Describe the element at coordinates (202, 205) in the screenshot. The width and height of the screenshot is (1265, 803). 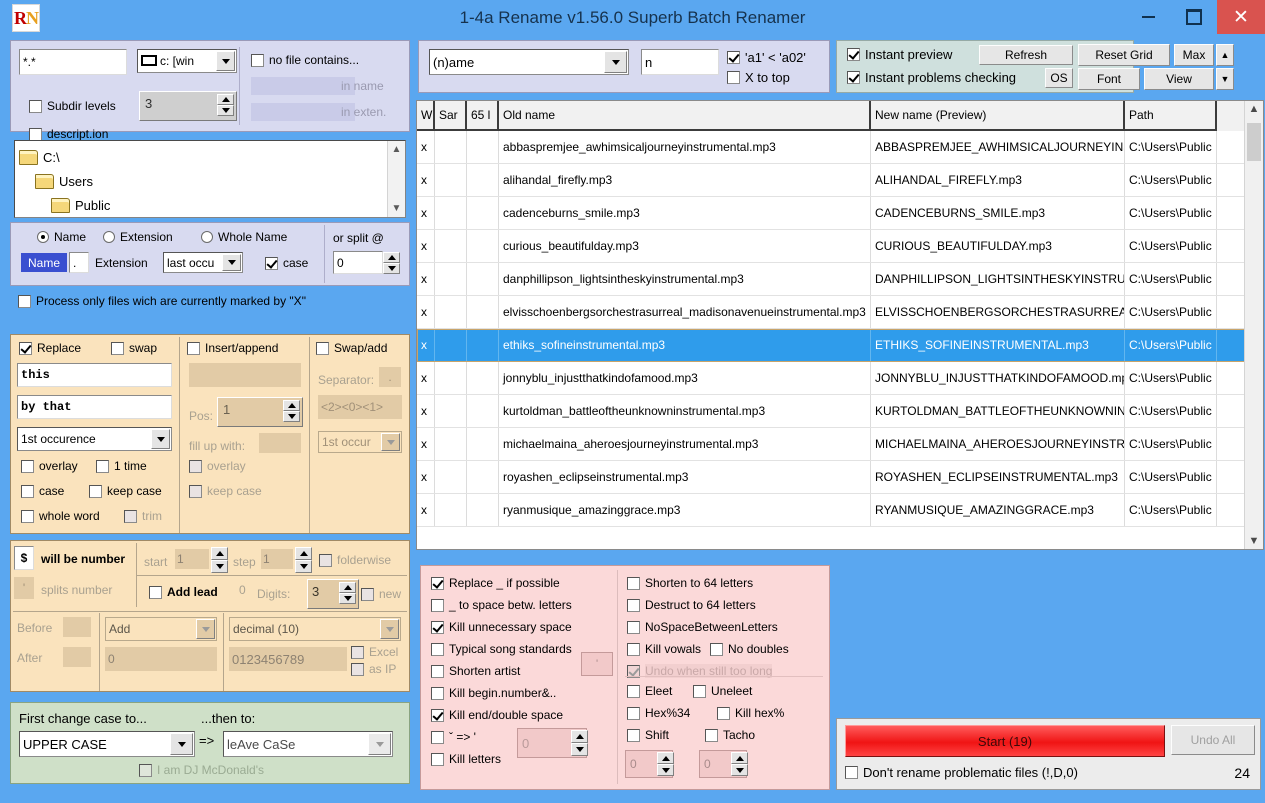
I see `tree-item: Public` at that location.